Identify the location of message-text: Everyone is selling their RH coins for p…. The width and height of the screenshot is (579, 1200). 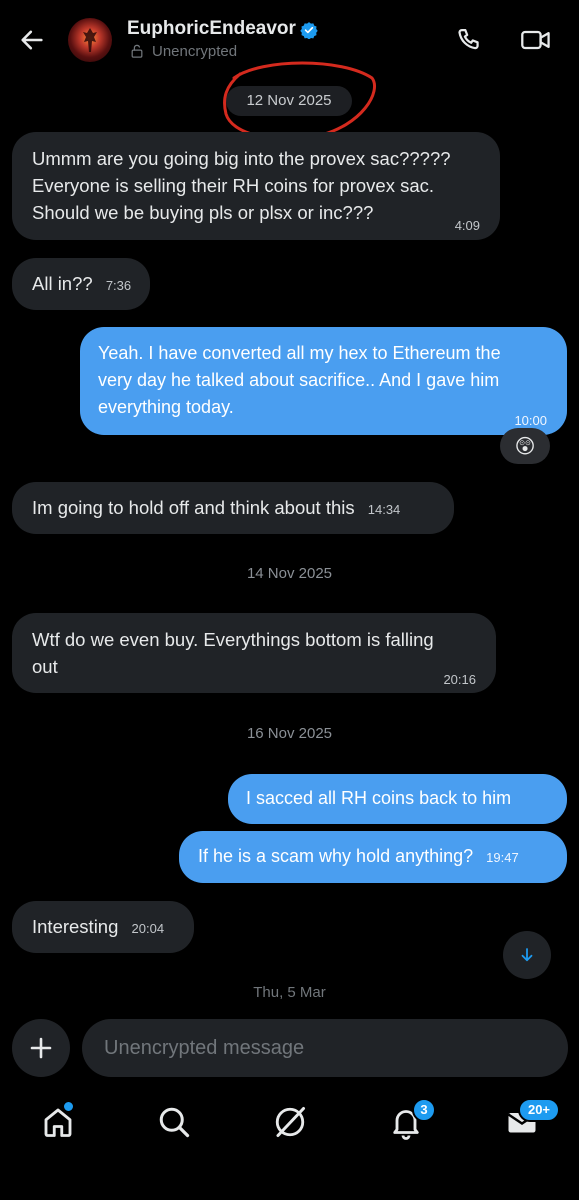
(233, 185).